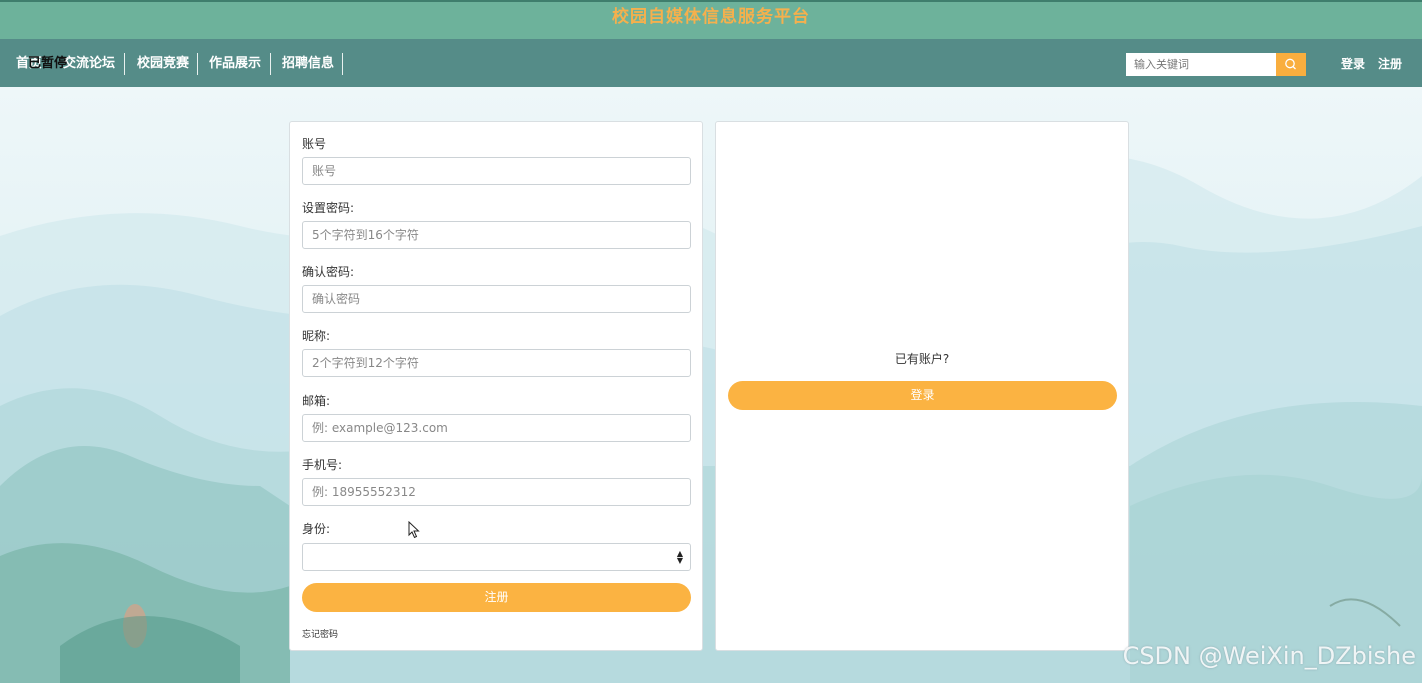 This screenshot has width=1422, height=683. Describe the element at coordinates (328, 272) in the screenshot. I see `confirm-password-label: 确认密码:` at that location.